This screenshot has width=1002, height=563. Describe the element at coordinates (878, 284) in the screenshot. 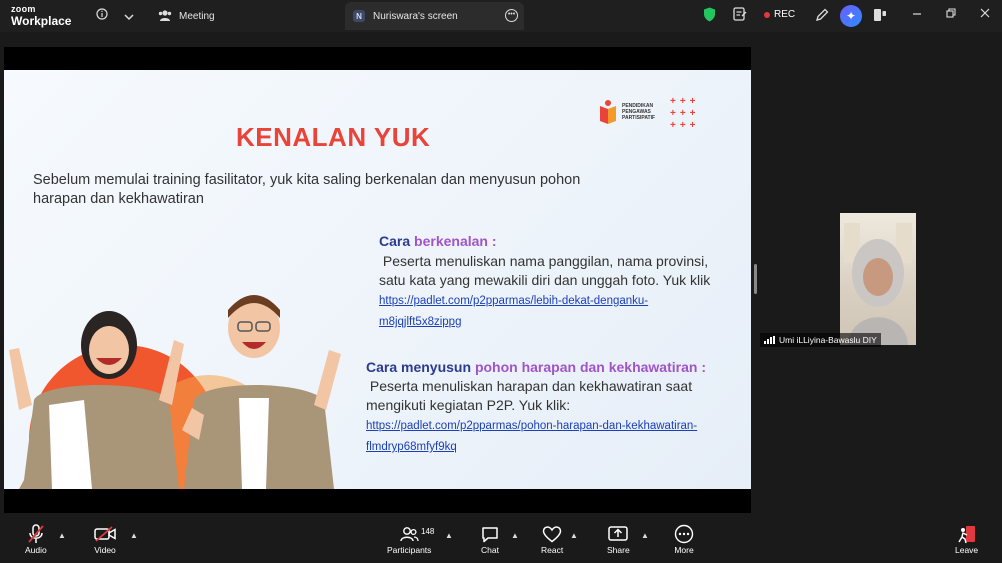

I see `participant-video-image` at that location.